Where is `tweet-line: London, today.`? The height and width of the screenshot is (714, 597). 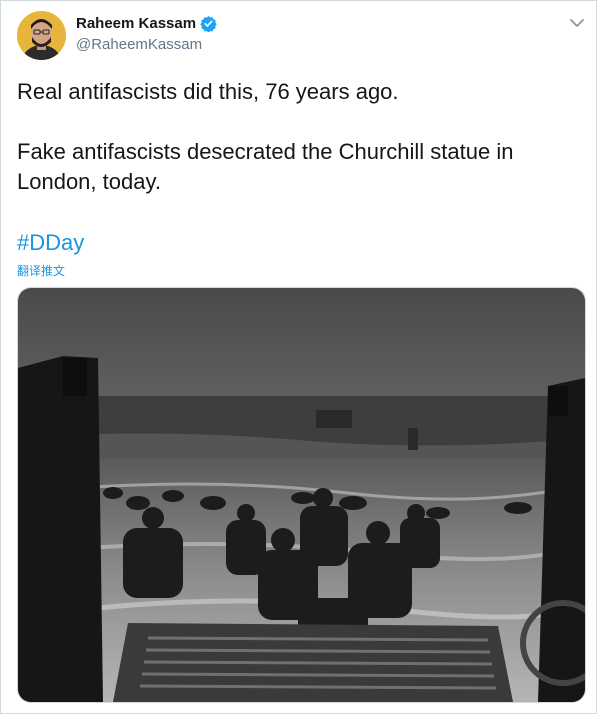
tweet-line: London, today. is located at coordinates (89, 181).